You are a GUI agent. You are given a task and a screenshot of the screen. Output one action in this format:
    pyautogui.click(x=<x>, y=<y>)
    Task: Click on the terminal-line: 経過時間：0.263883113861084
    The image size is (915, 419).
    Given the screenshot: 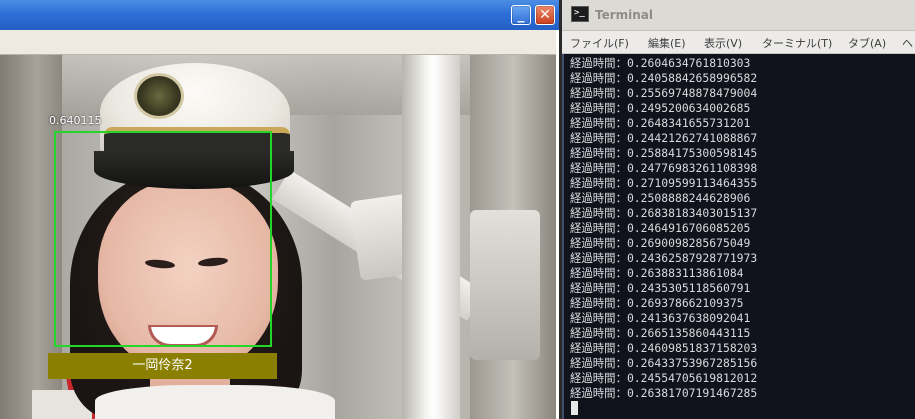 What is the action you would take?
    pyautogui.click(x=657, y=273)
    